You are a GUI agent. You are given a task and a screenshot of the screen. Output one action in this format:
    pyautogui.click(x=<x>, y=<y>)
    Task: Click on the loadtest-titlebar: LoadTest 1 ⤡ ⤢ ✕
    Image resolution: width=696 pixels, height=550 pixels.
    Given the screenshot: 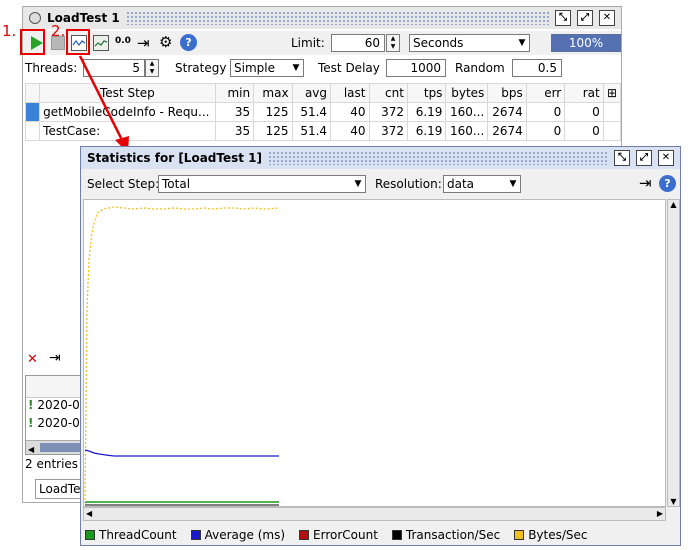 What is the action you would take?
    pyautogui.click(x=322, y=18)
    